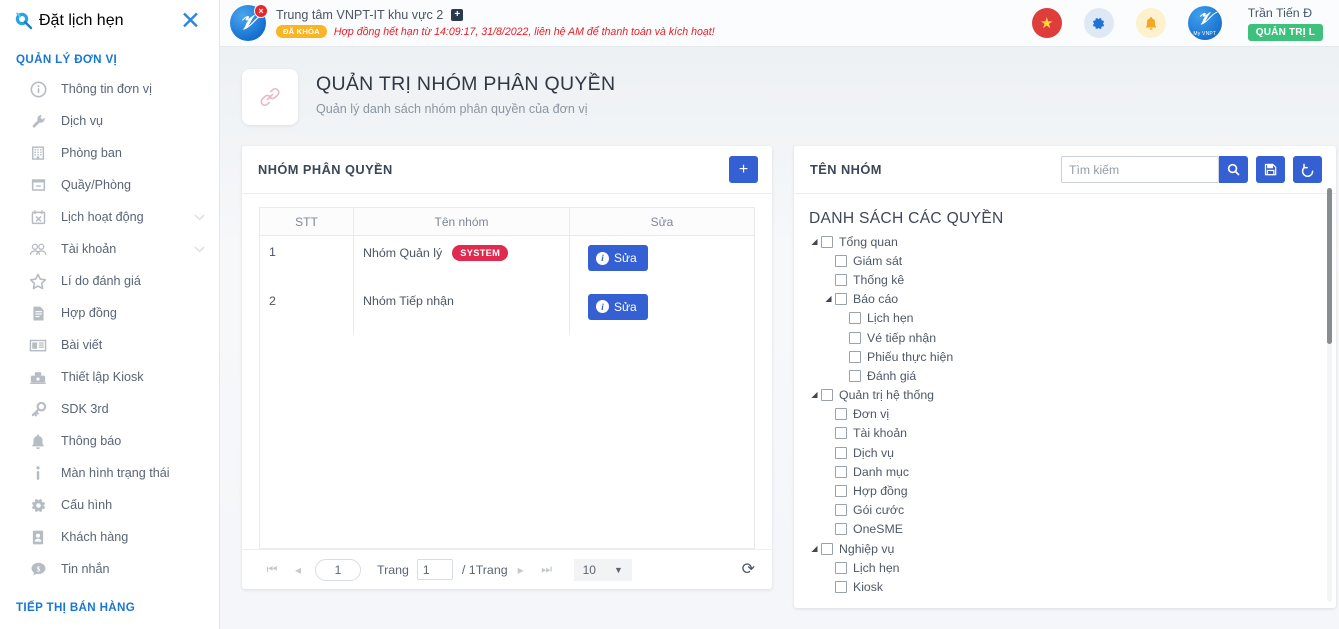  I want to click on add-group-button: +, so click(743, 169).